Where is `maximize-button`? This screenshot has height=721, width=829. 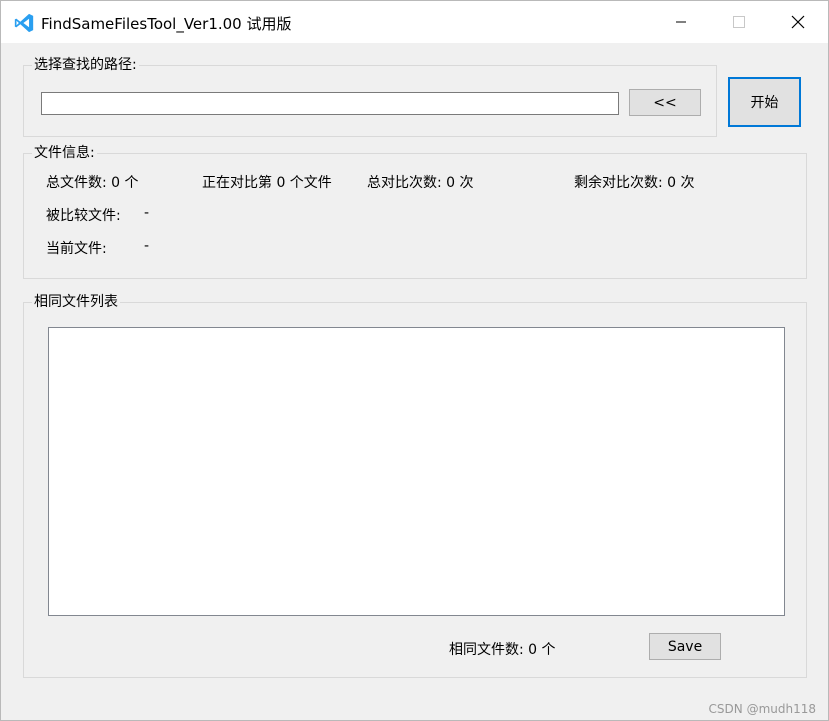
maximize-button is located at coordinates (739, 22).